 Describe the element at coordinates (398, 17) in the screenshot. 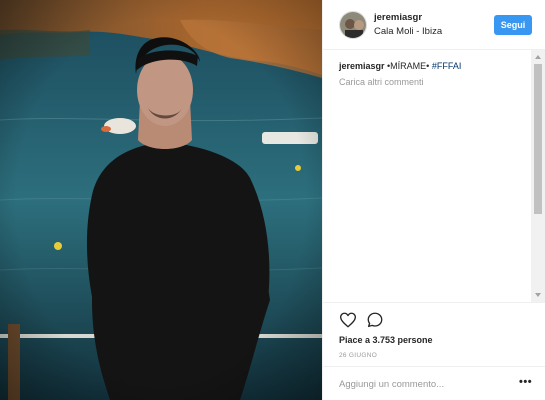

I see `post-username: jeremiasgr` at that location.